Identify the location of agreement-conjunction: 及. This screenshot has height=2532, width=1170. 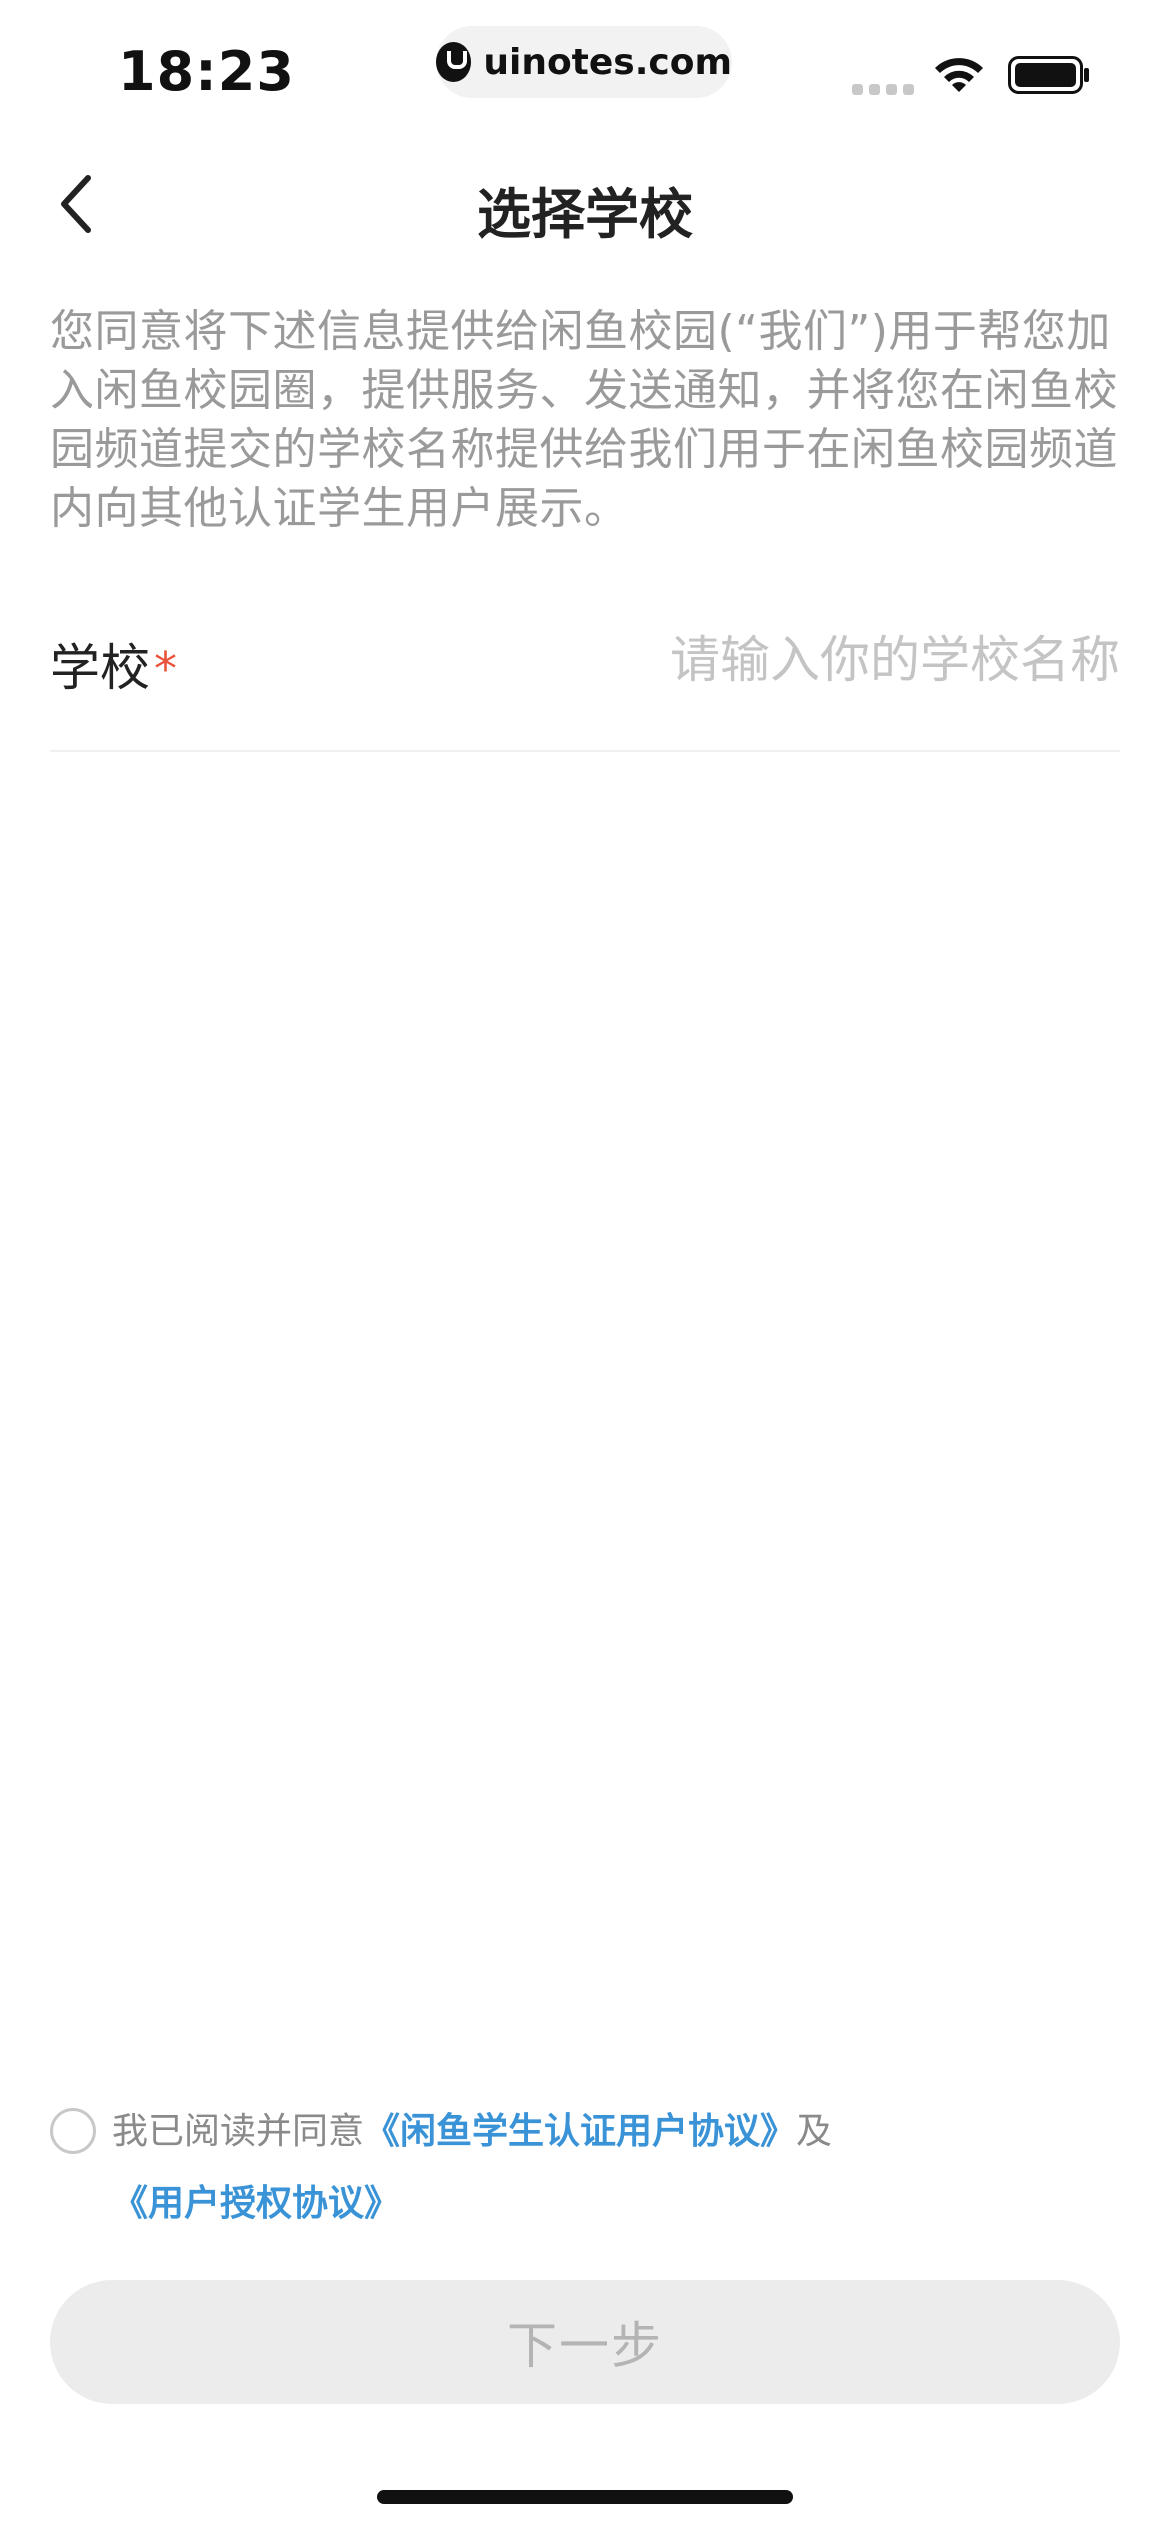
(814, 2131).